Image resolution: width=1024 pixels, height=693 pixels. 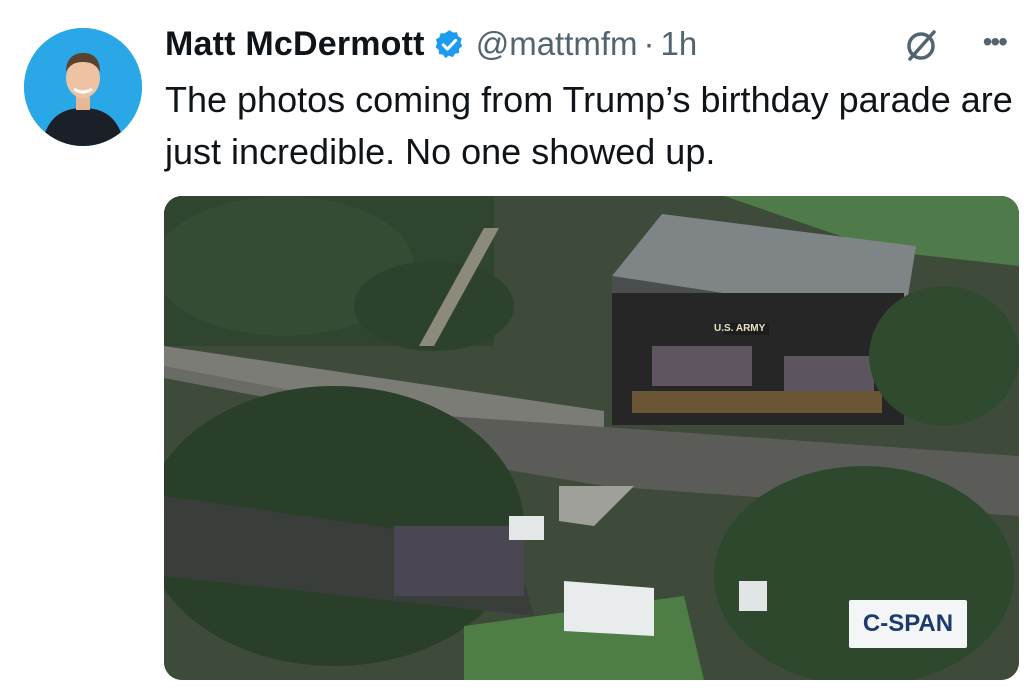 What do you see at coordinates (908, 624) in the screenshot?
I see `cspan-watermark: C-SPAN` at bounding box center [908, 624].